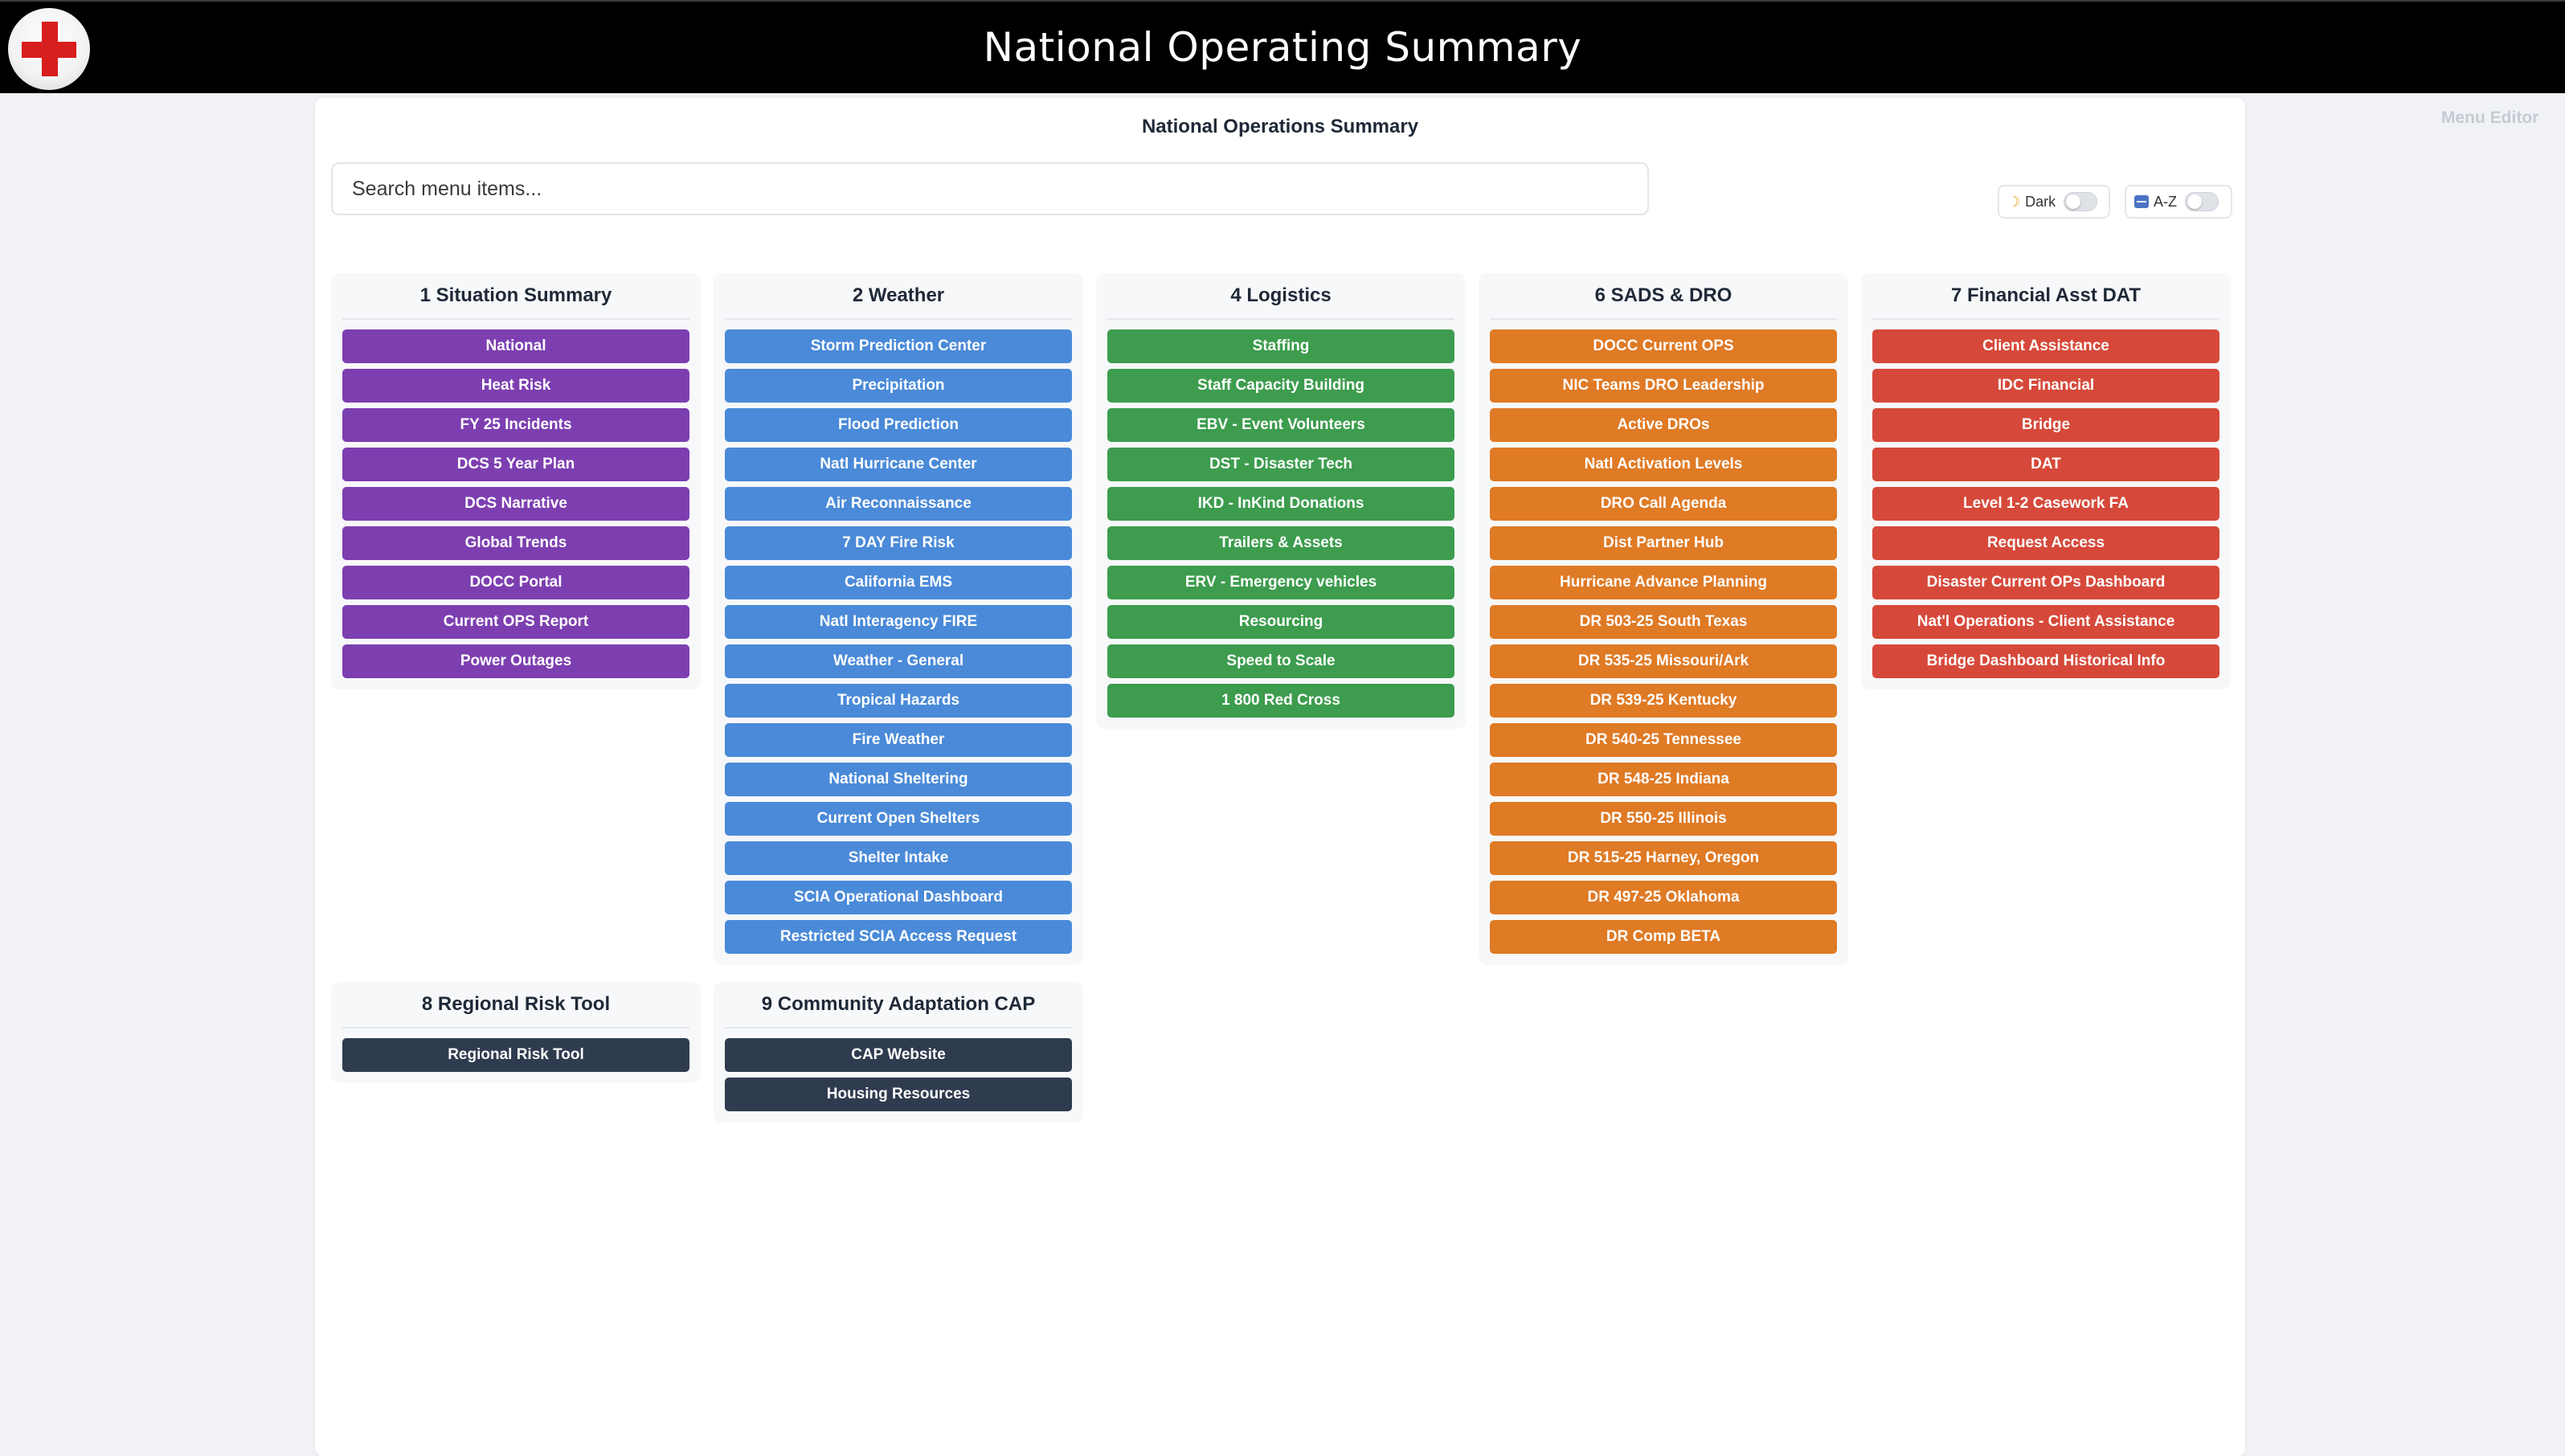 The height and width of the screenshot is (1456, 2565). What do you see at coordinates (2045, 543) in the screenshot?
I see `menu-item-request-access: Request Access` at bounding box center [2045, 543].